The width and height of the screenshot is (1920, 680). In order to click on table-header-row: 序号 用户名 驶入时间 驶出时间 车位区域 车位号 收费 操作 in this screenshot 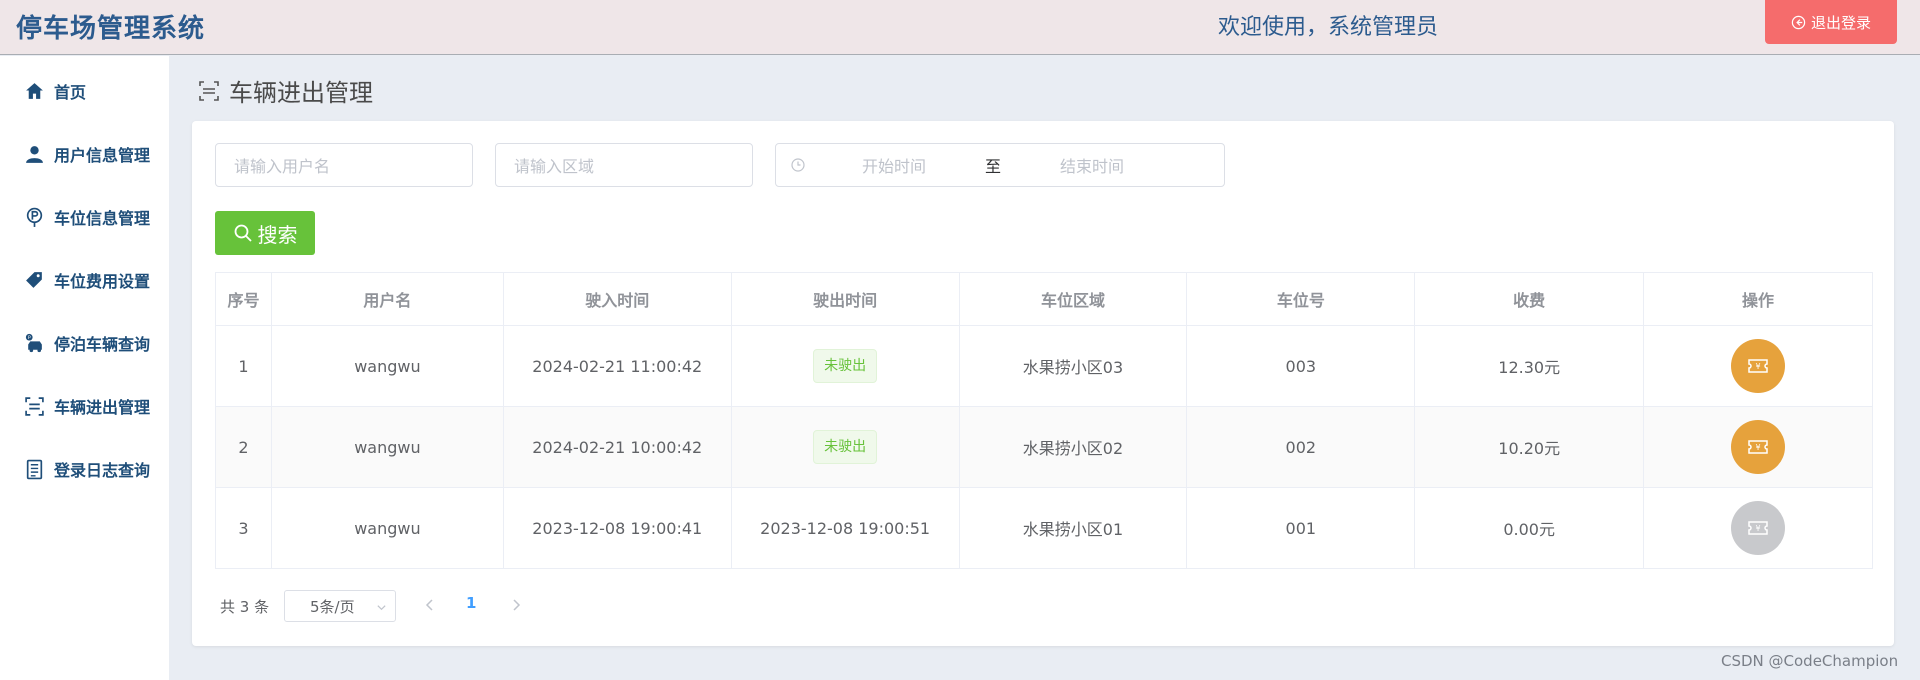, I will do `click(1044, 299)`.